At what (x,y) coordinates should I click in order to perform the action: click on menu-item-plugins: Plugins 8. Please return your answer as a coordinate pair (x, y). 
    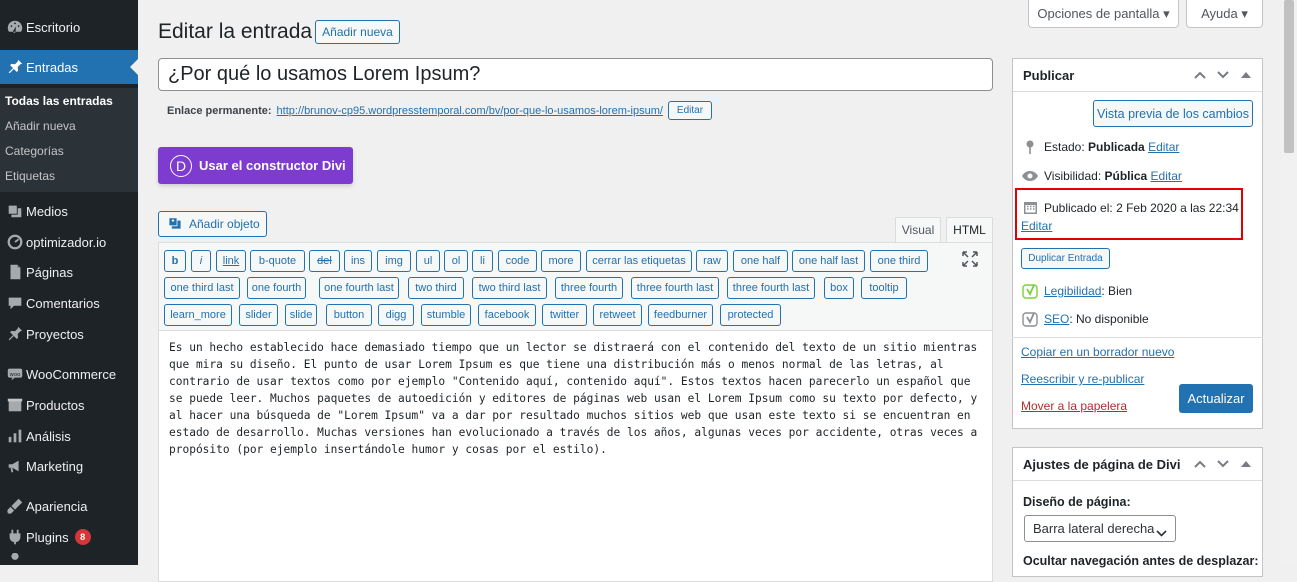
    Looking at the image, I should click on (69, 537).